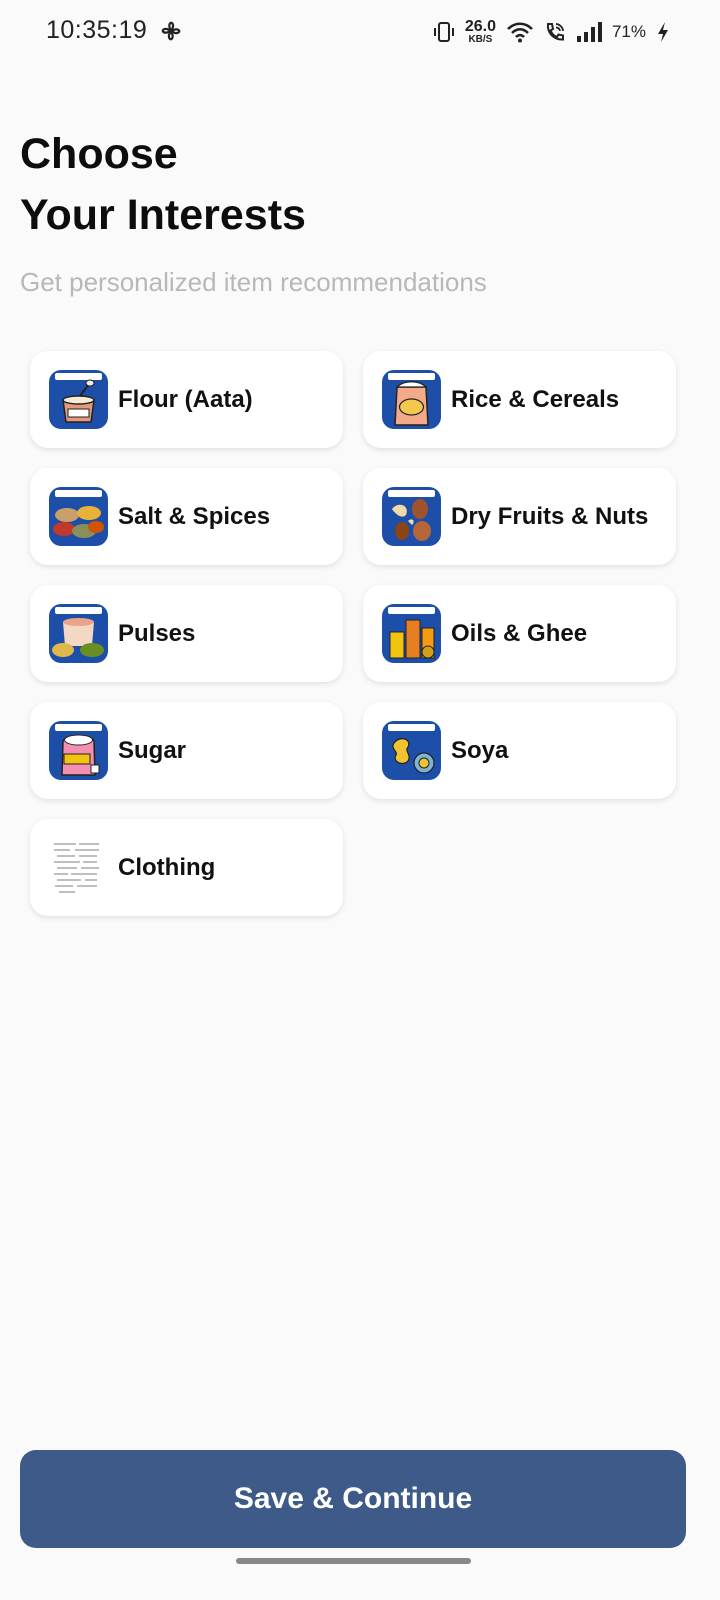 This screenshot has width=720, height=1600. Describe the element at coordinates (171, 31) in the screenshot. I see `fan-icon` at that location.